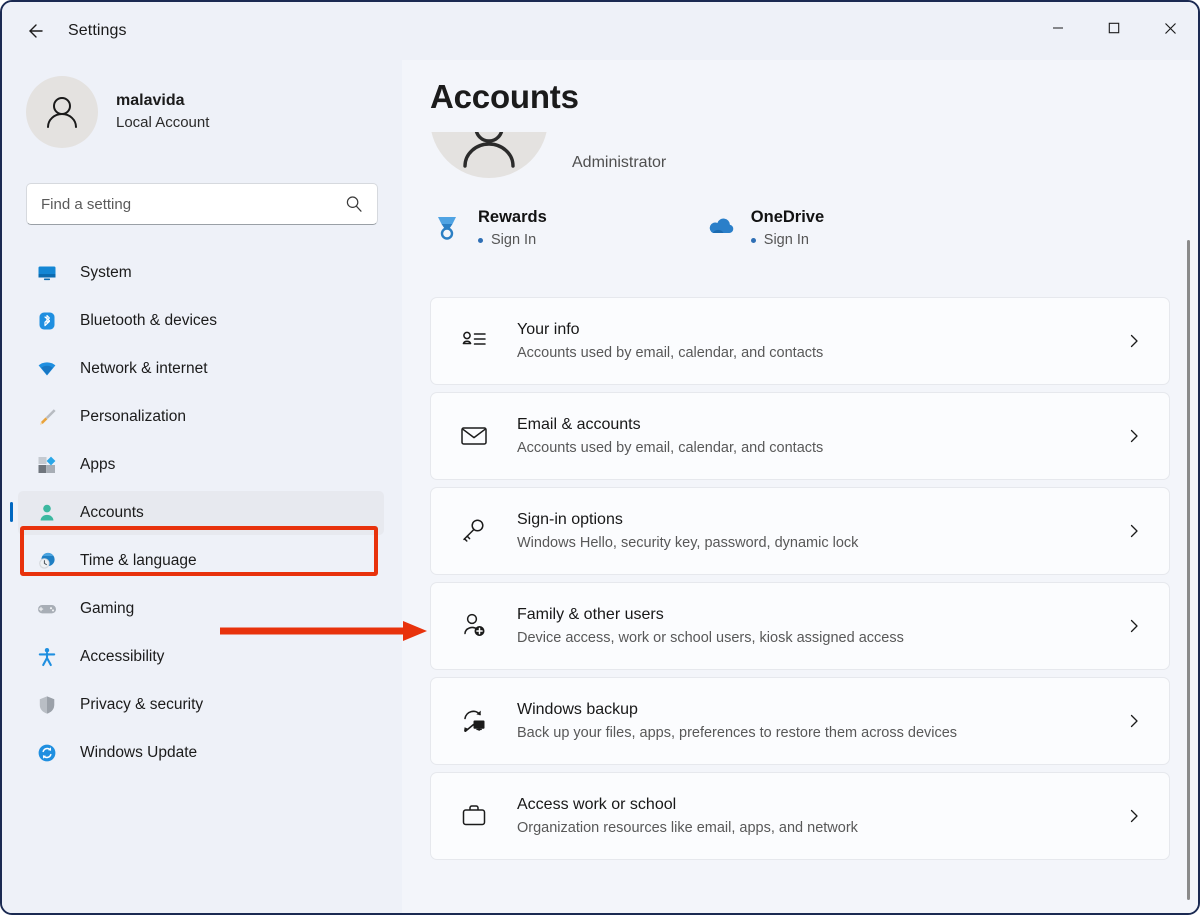  Describe the element at coordinates (1188, 570) in the screenshot. I see `vertical-scrollbar` at that location.